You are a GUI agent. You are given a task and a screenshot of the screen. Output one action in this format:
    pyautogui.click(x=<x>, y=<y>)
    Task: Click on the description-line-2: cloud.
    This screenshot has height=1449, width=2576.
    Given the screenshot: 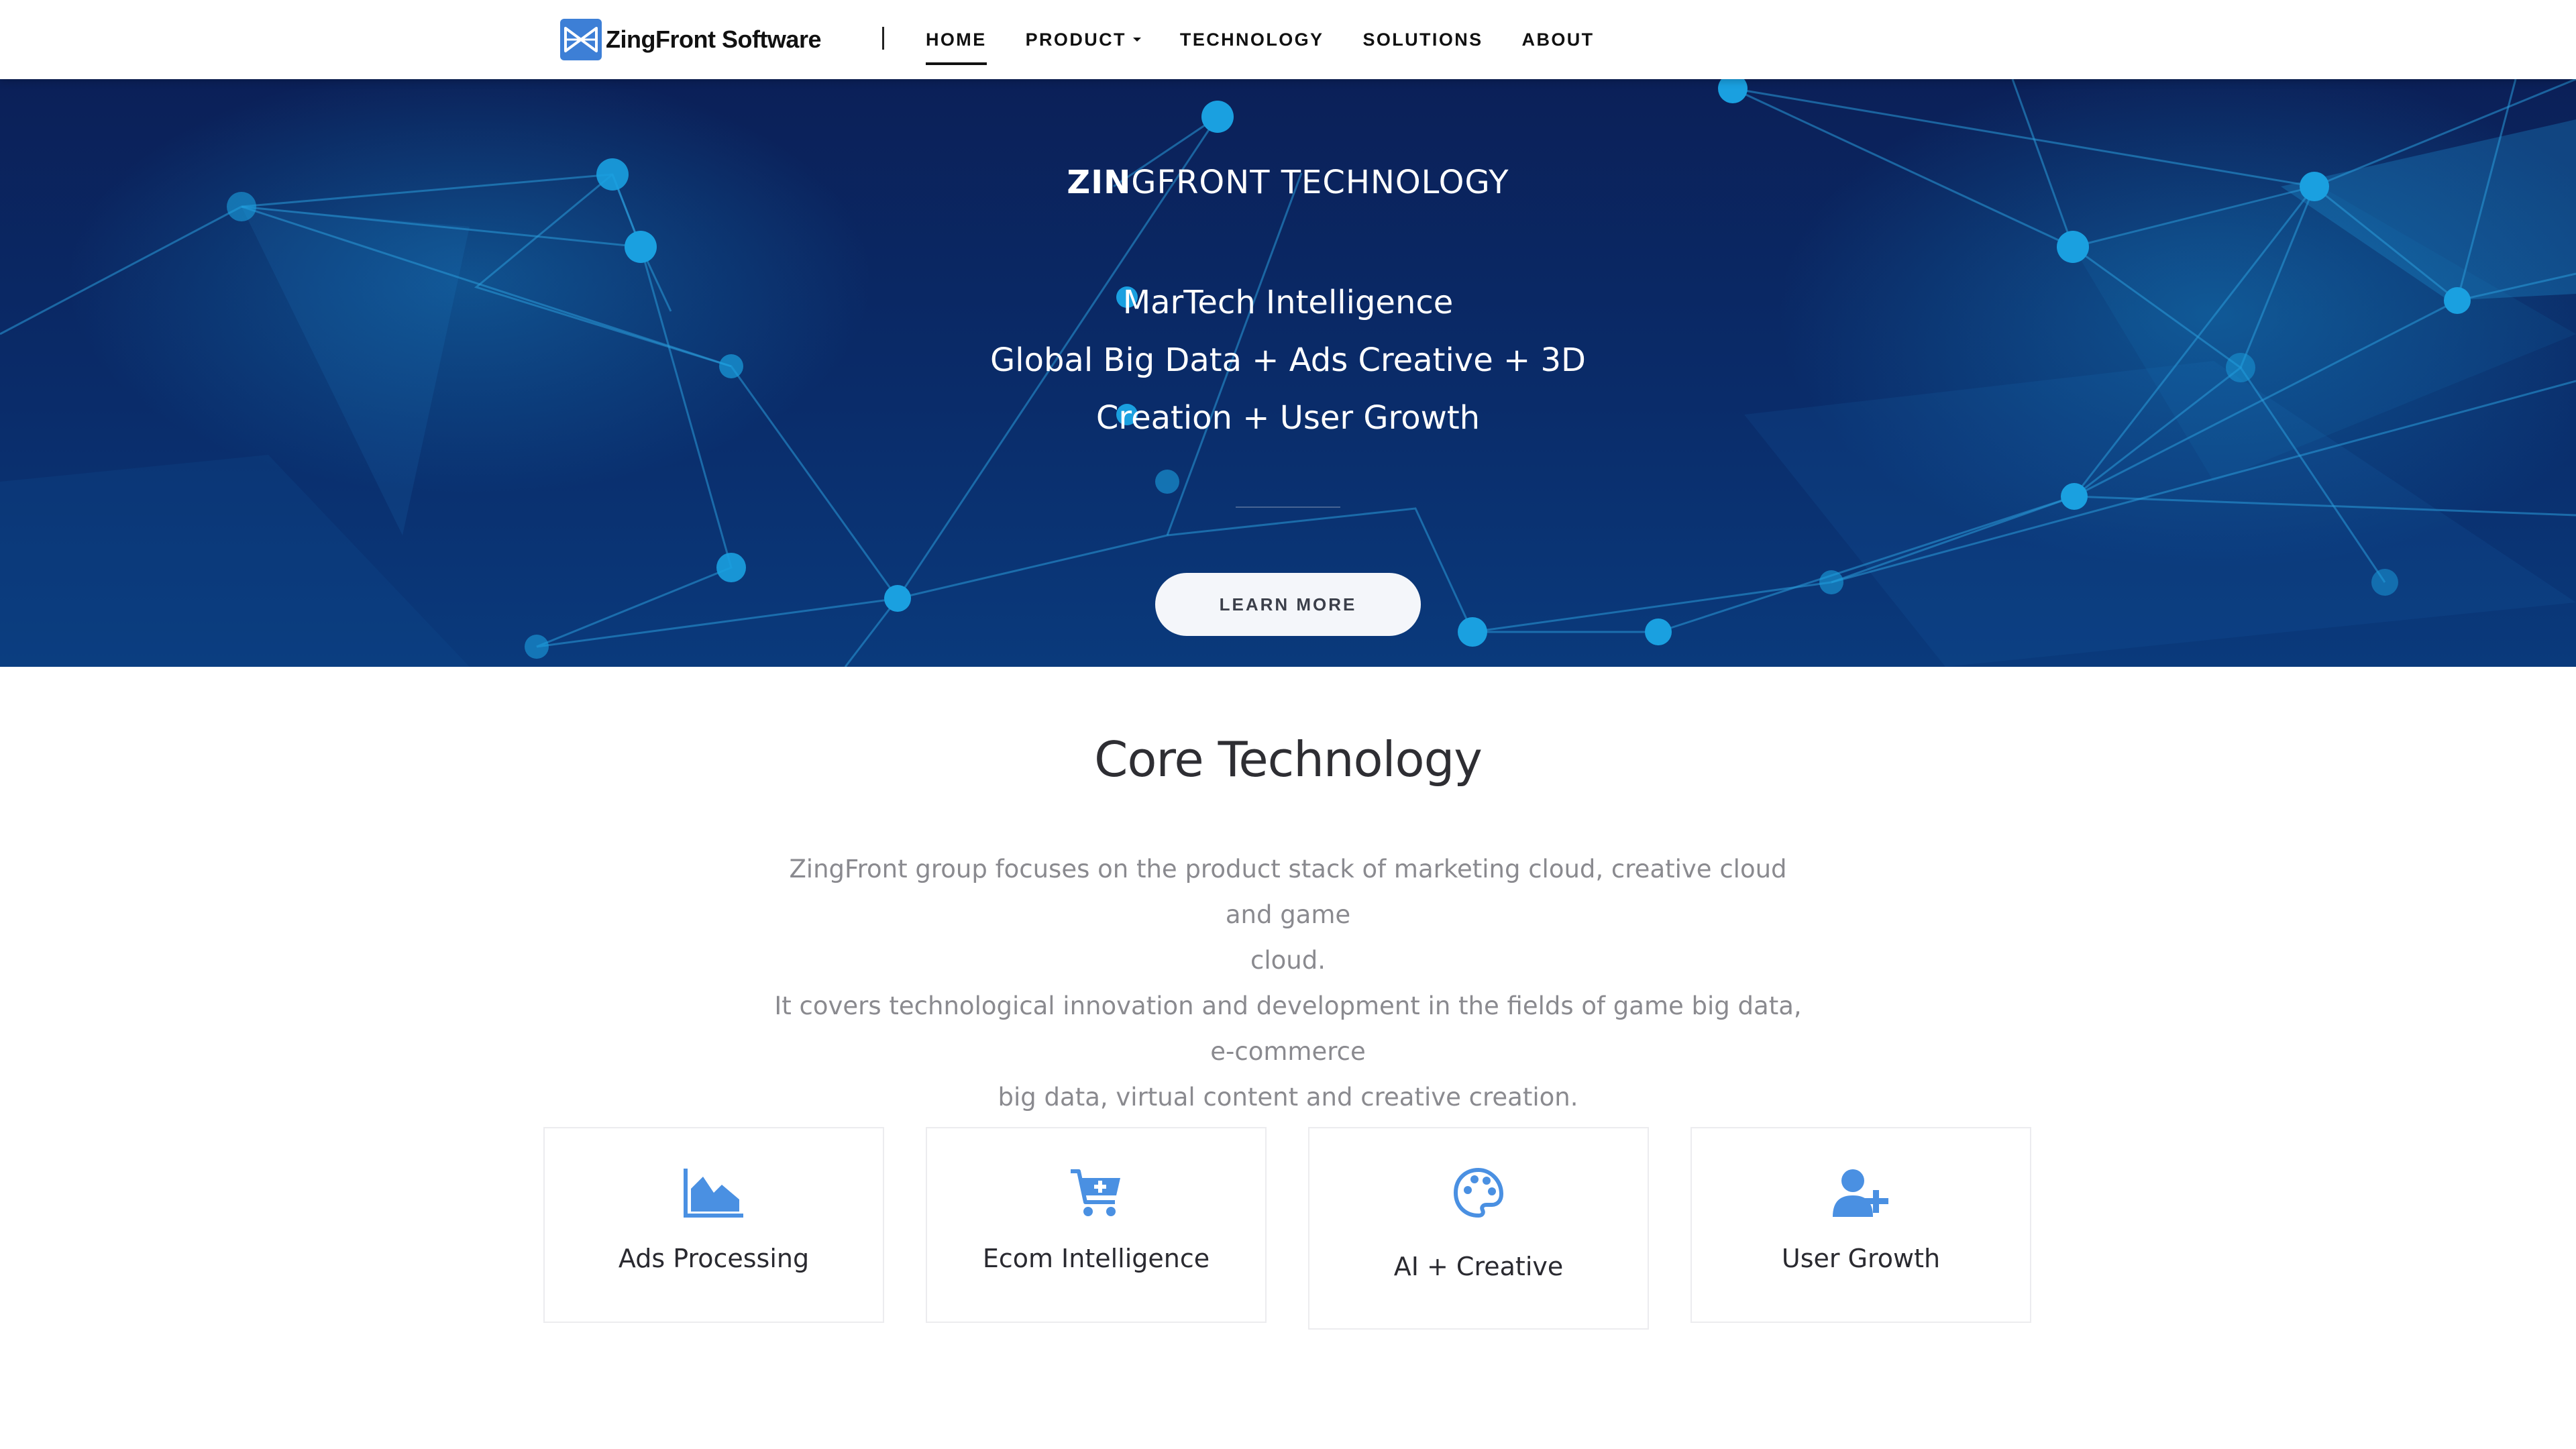 What is the action you would take?
    pyautogui.click(x=1288, y=960)
    